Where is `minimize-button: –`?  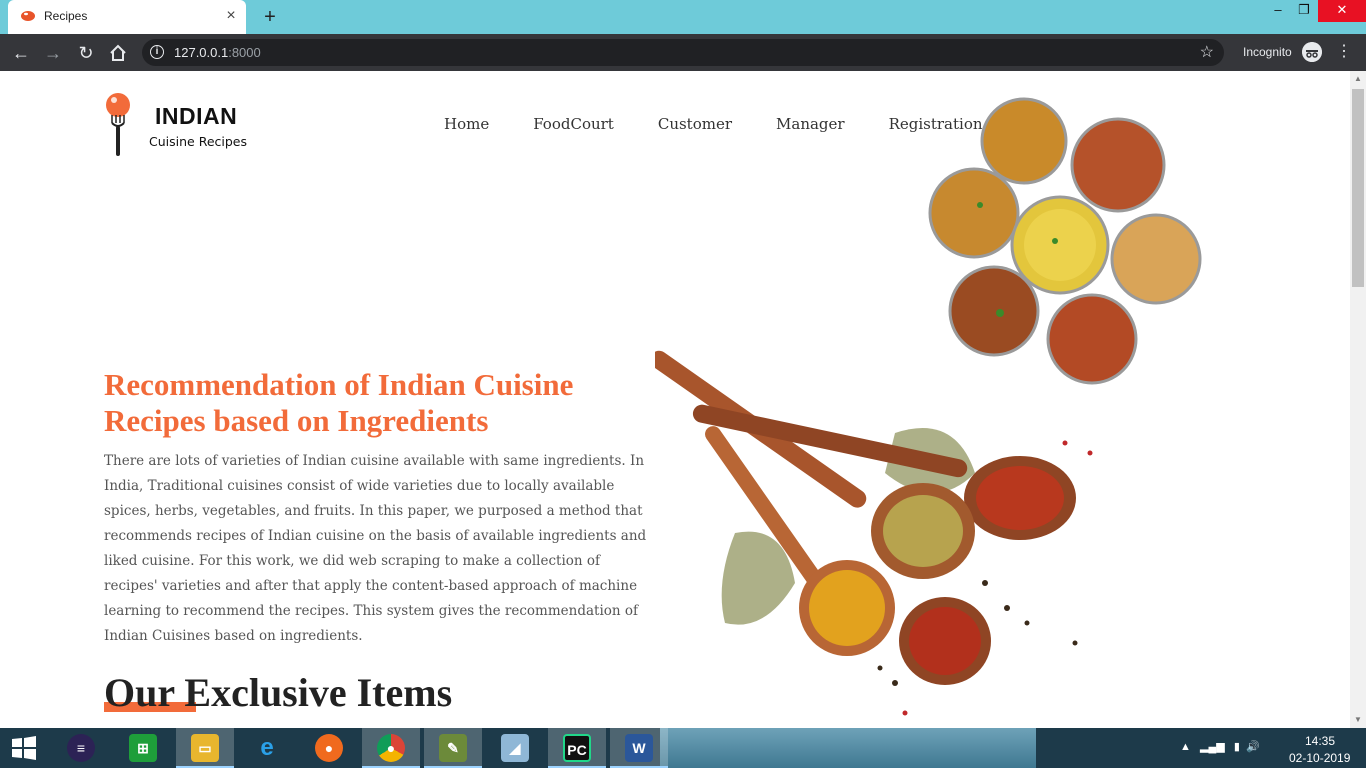 minimize-button: – is located at coordinates (1278, 11).